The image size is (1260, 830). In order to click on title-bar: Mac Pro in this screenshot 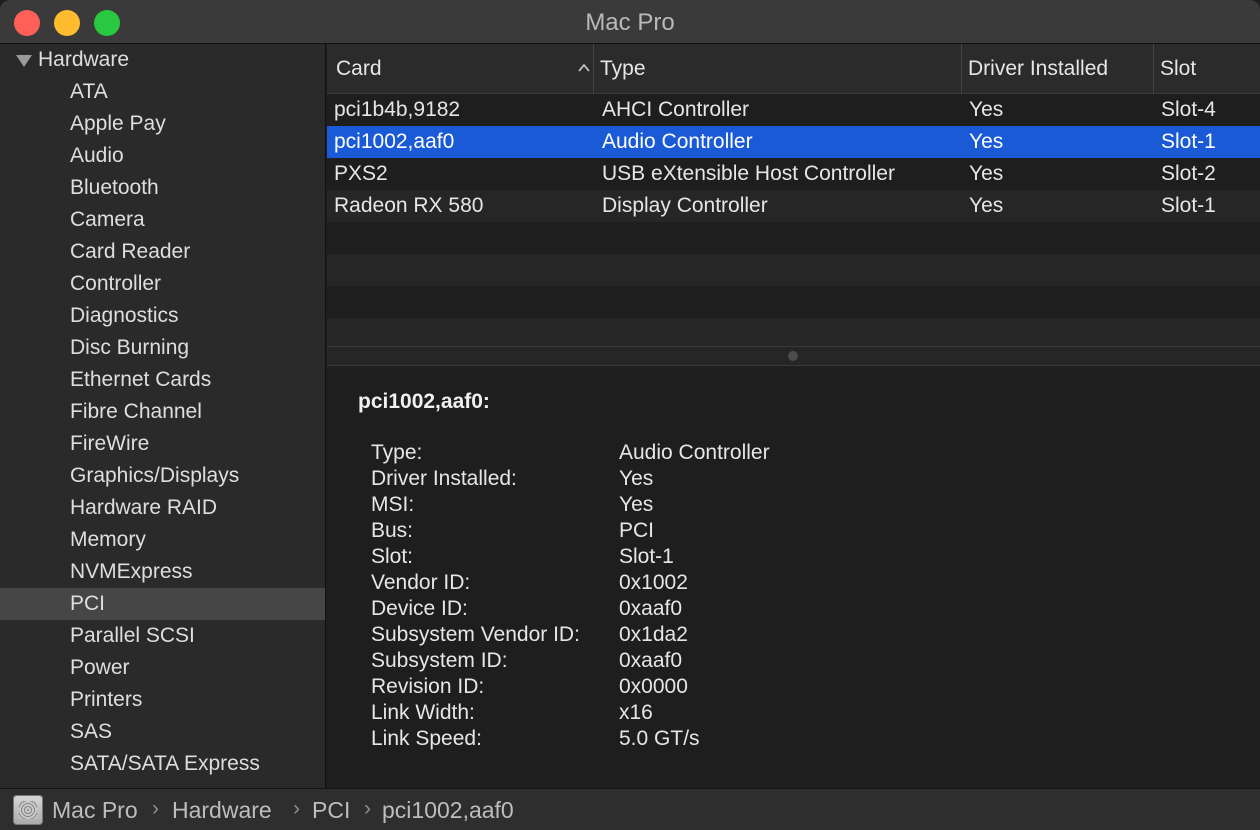, I will do `click(630, 22)`.